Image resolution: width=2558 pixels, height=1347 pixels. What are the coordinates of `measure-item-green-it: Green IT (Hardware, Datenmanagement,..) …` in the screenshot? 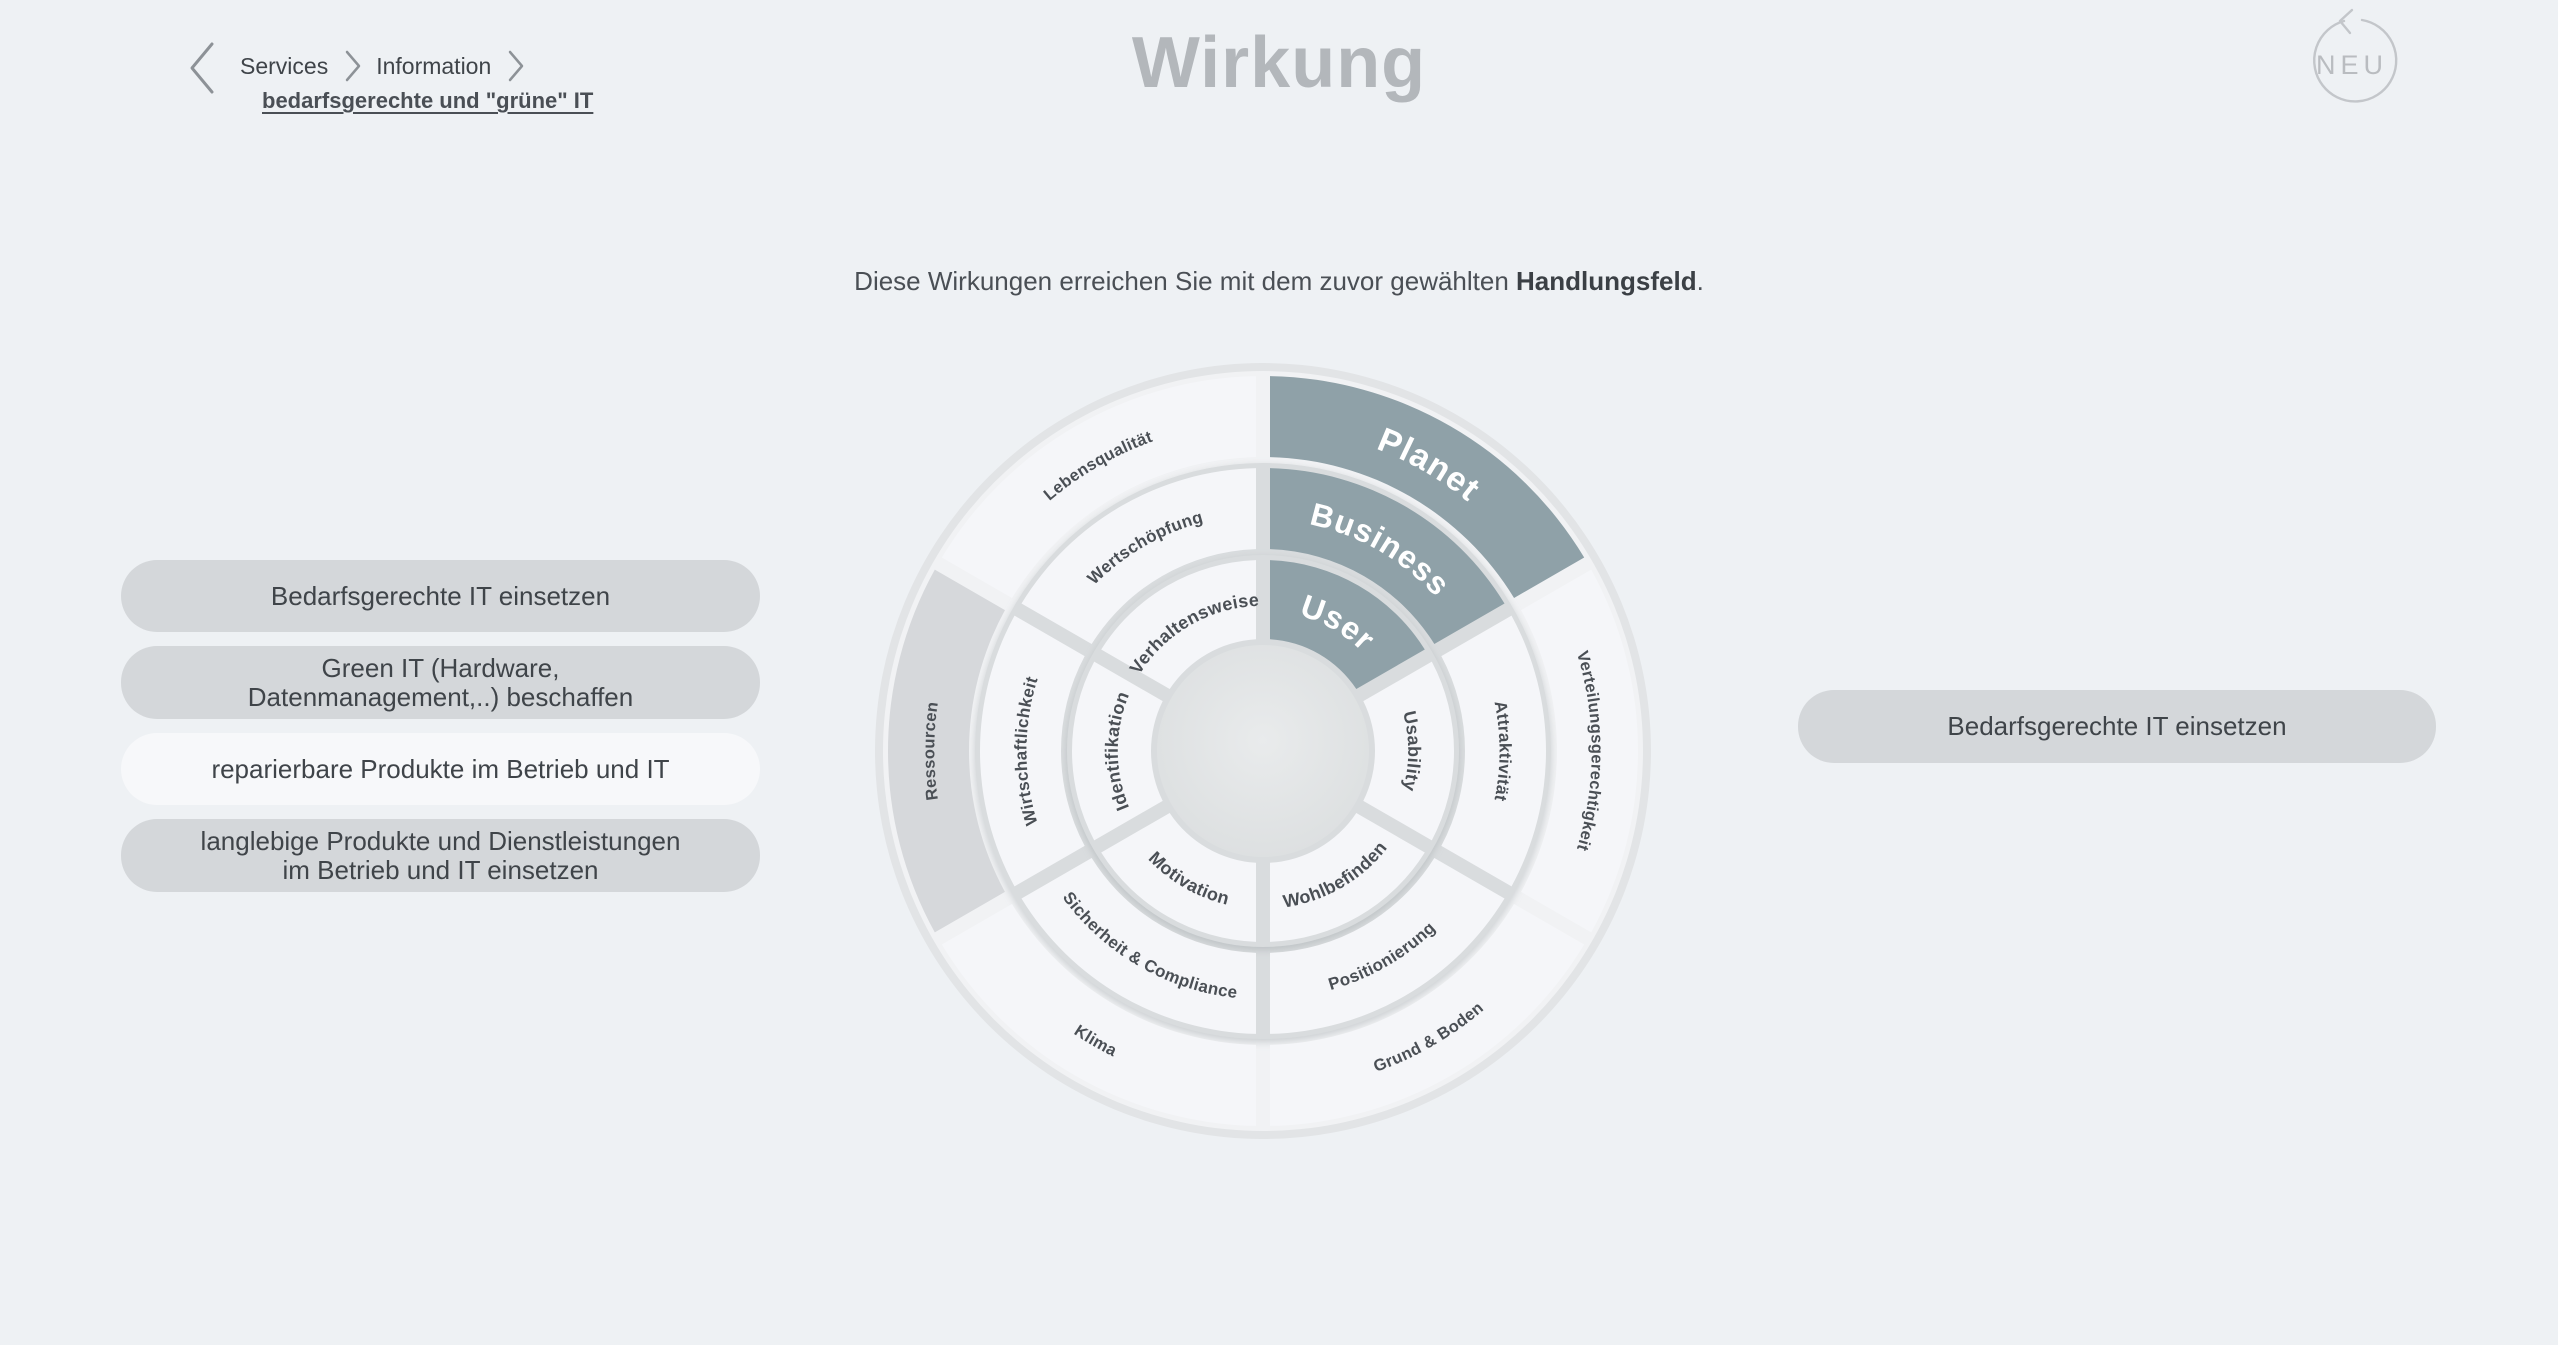 It's located at (440, 682).